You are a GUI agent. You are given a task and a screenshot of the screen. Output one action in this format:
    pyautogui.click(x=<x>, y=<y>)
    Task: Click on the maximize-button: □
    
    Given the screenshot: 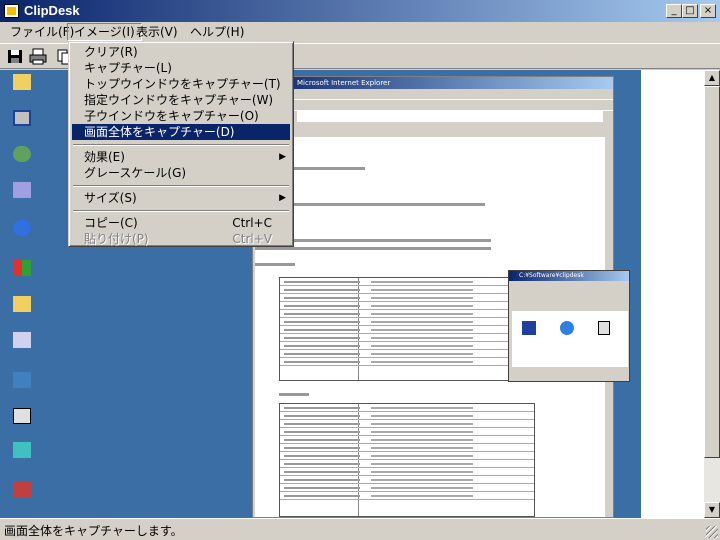 What is the action you would take?
    pyautogui.click(x=690, y=11)
    